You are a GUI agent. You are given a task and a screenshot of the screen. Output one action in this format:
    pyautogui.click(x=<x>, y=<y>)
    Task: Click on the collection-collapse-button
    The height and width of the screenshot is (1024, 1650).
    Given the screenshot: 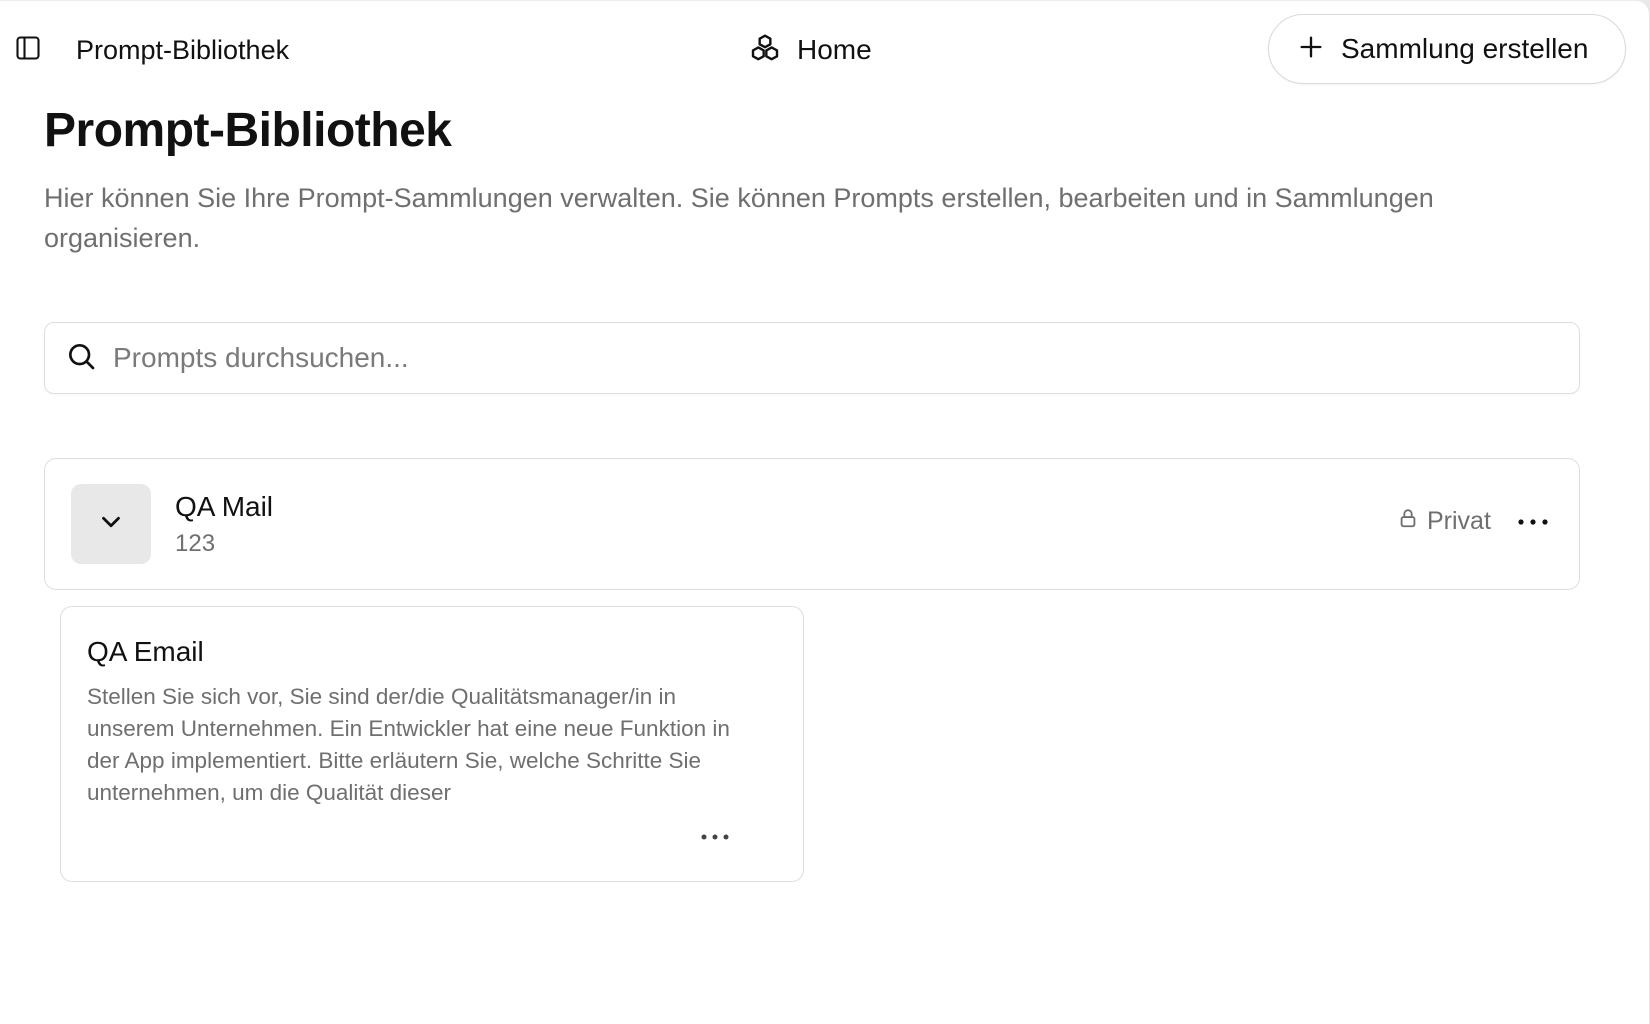 What is the action you would take?
    pyautogui.click(x=111, y=524)
    